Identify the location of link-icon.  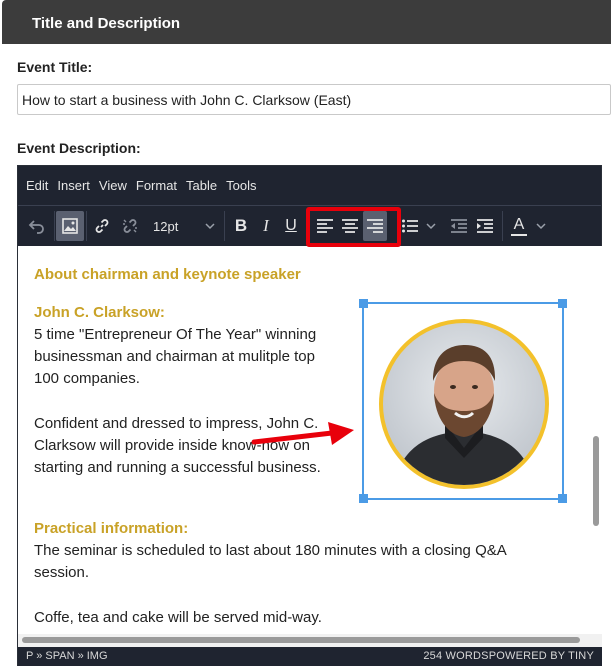
(102, 226).